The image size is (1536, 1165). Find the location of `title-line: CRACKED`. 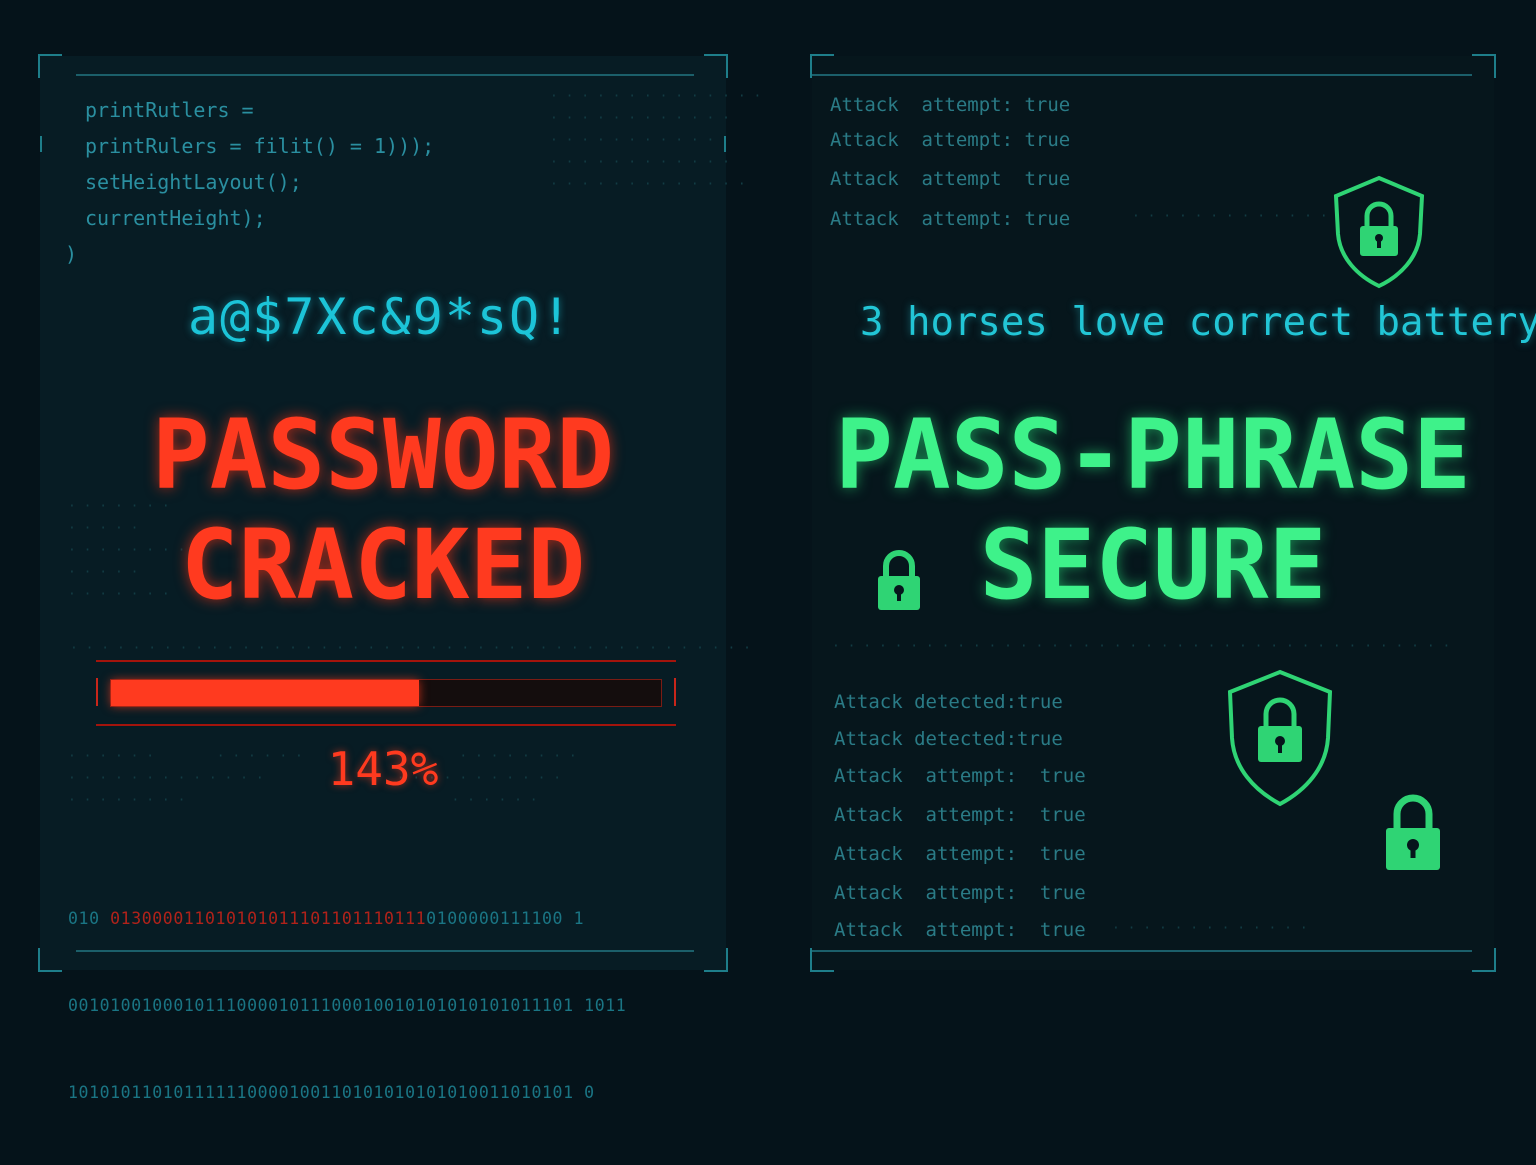

title-line: CRACKED is located at coordinates (383, 565).